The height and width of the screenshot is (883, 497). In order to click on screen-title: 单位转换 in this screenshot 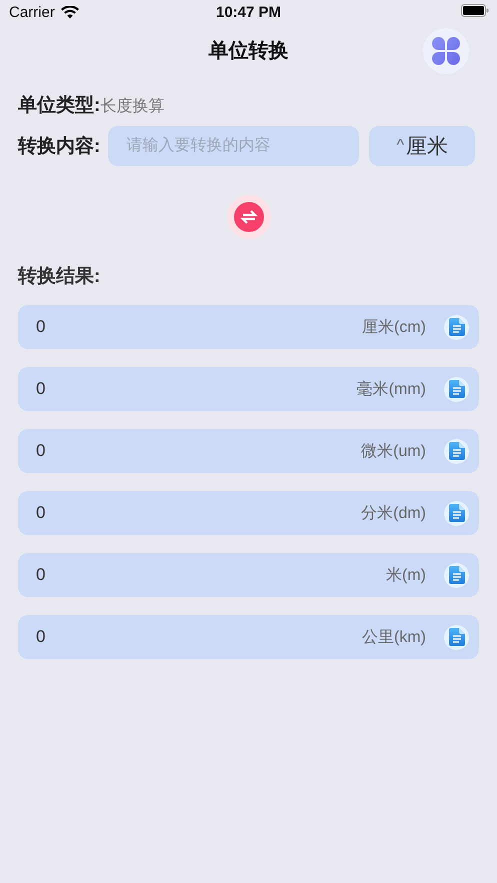, I will do `click(248, 51)`.